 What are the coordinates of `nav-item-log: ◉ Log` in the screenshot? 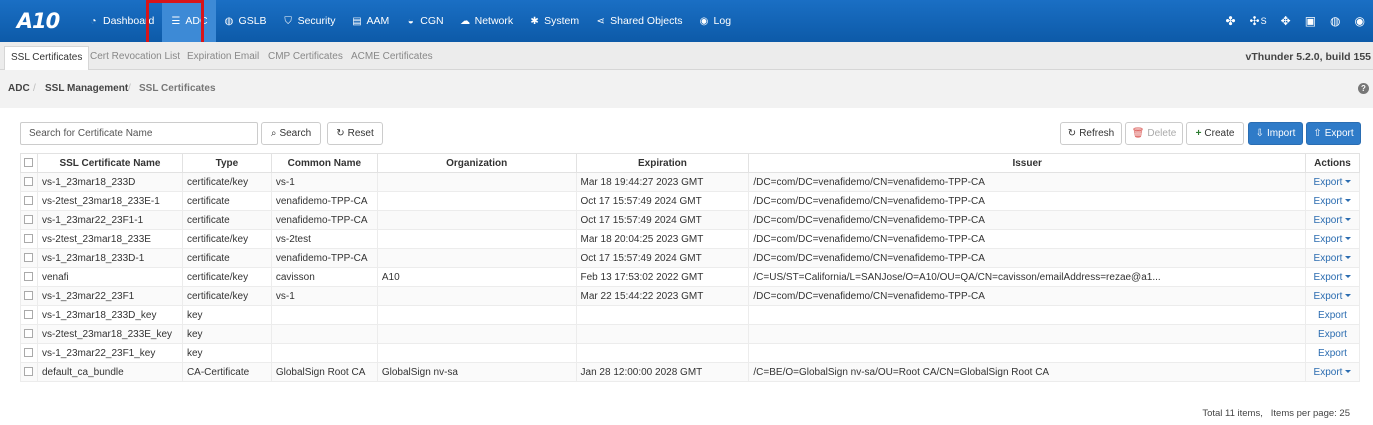 It's located at (715, 21).